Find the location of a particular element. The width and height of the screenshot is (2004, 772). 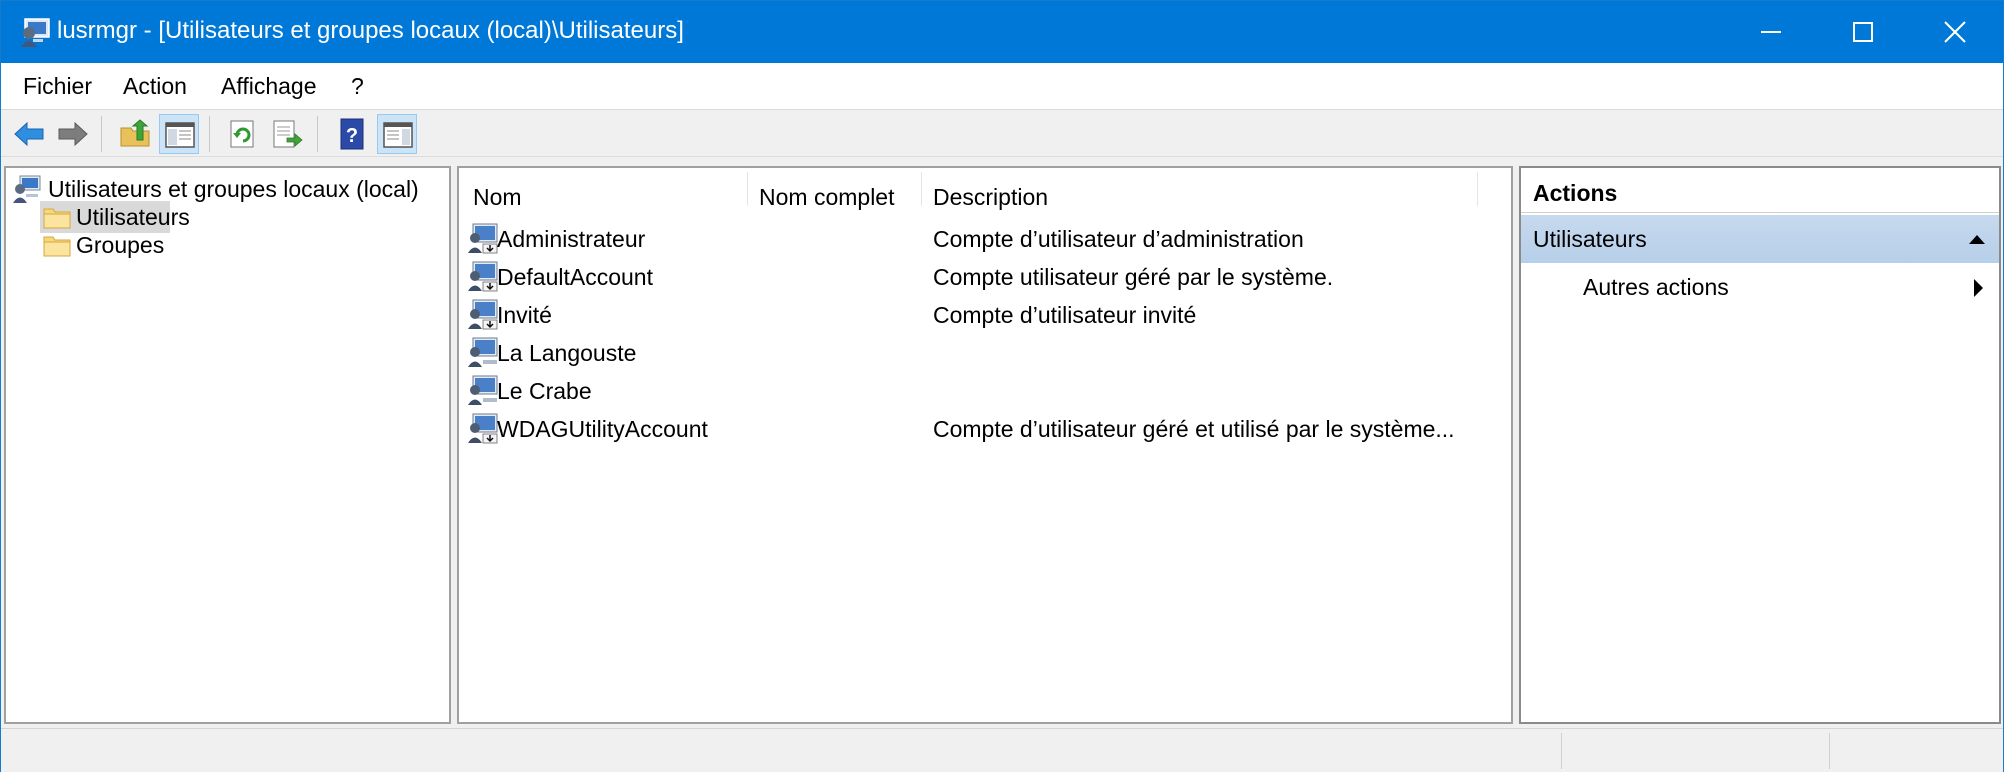

cell-description: Compte d’utilisateur invité is located at coordinates (1065, 315).